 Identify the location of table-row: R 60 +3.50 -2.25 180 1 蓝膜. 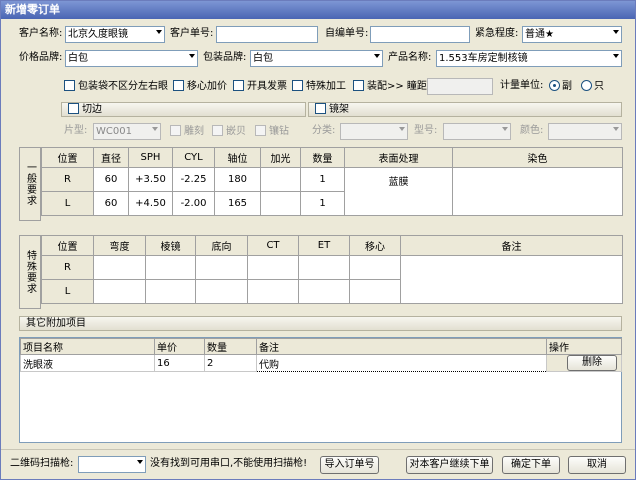
(332, 191).